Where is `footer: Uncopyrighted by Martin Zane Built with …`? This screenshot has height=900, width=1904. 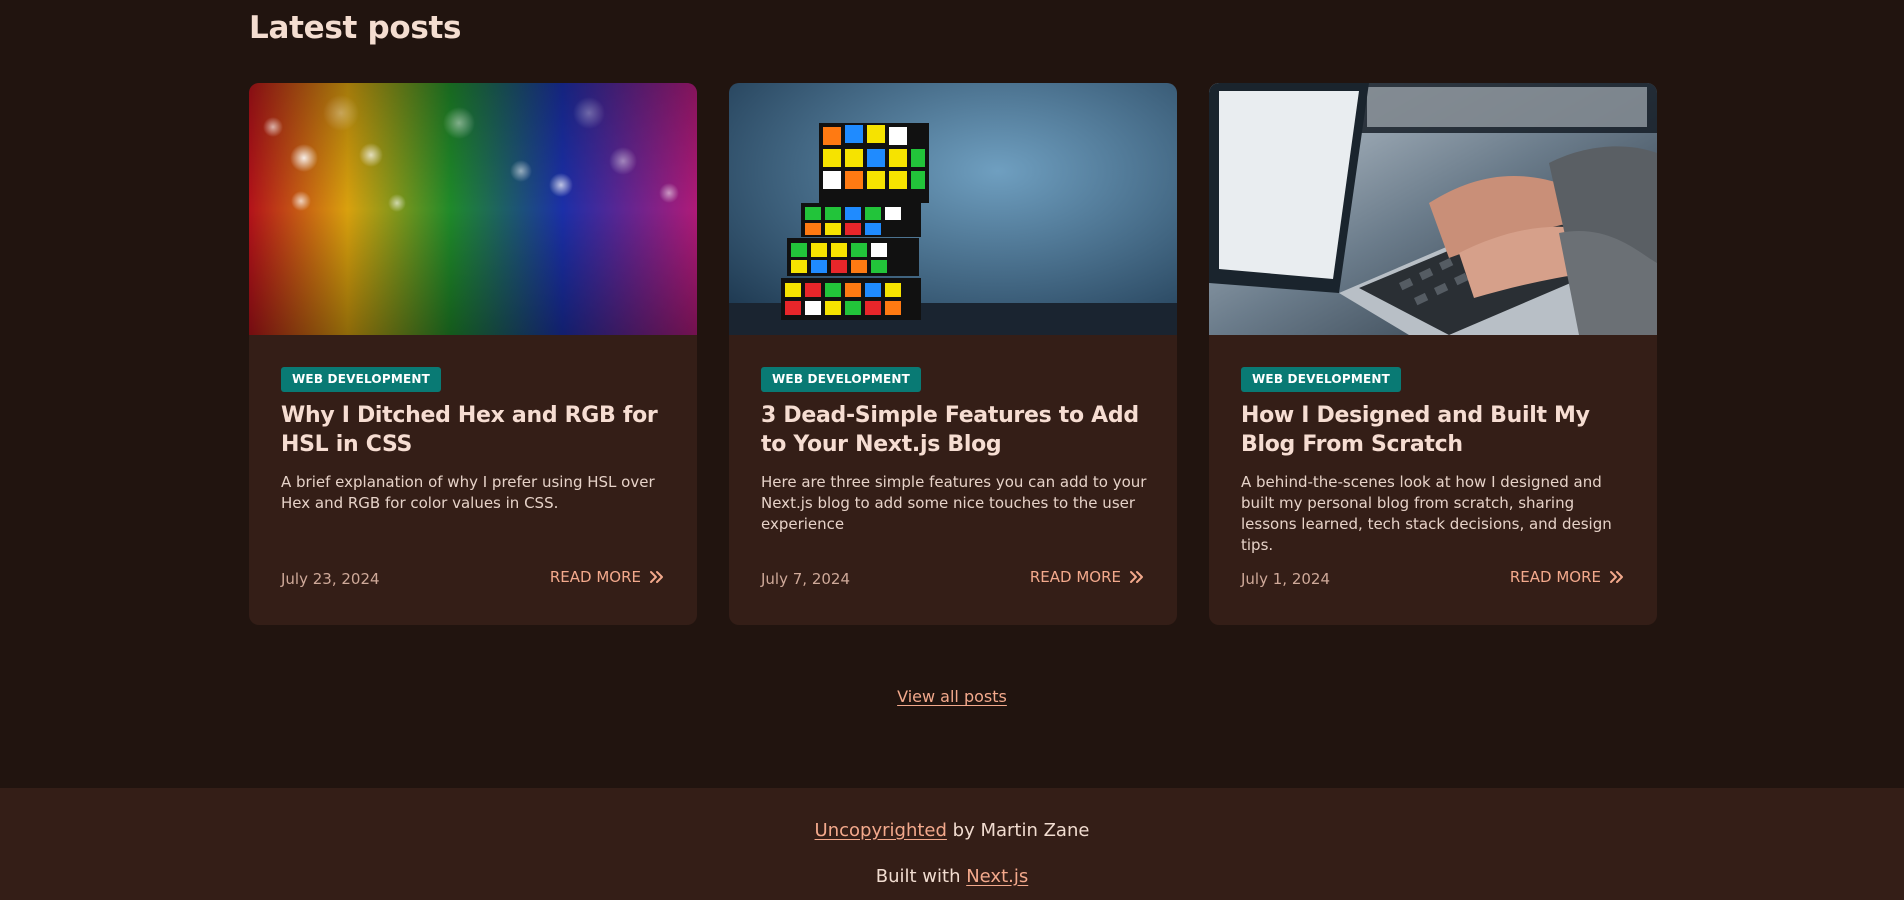
footer: Uncopyrighted by Martin Zane Built with … is located at coordinates (952, 844).